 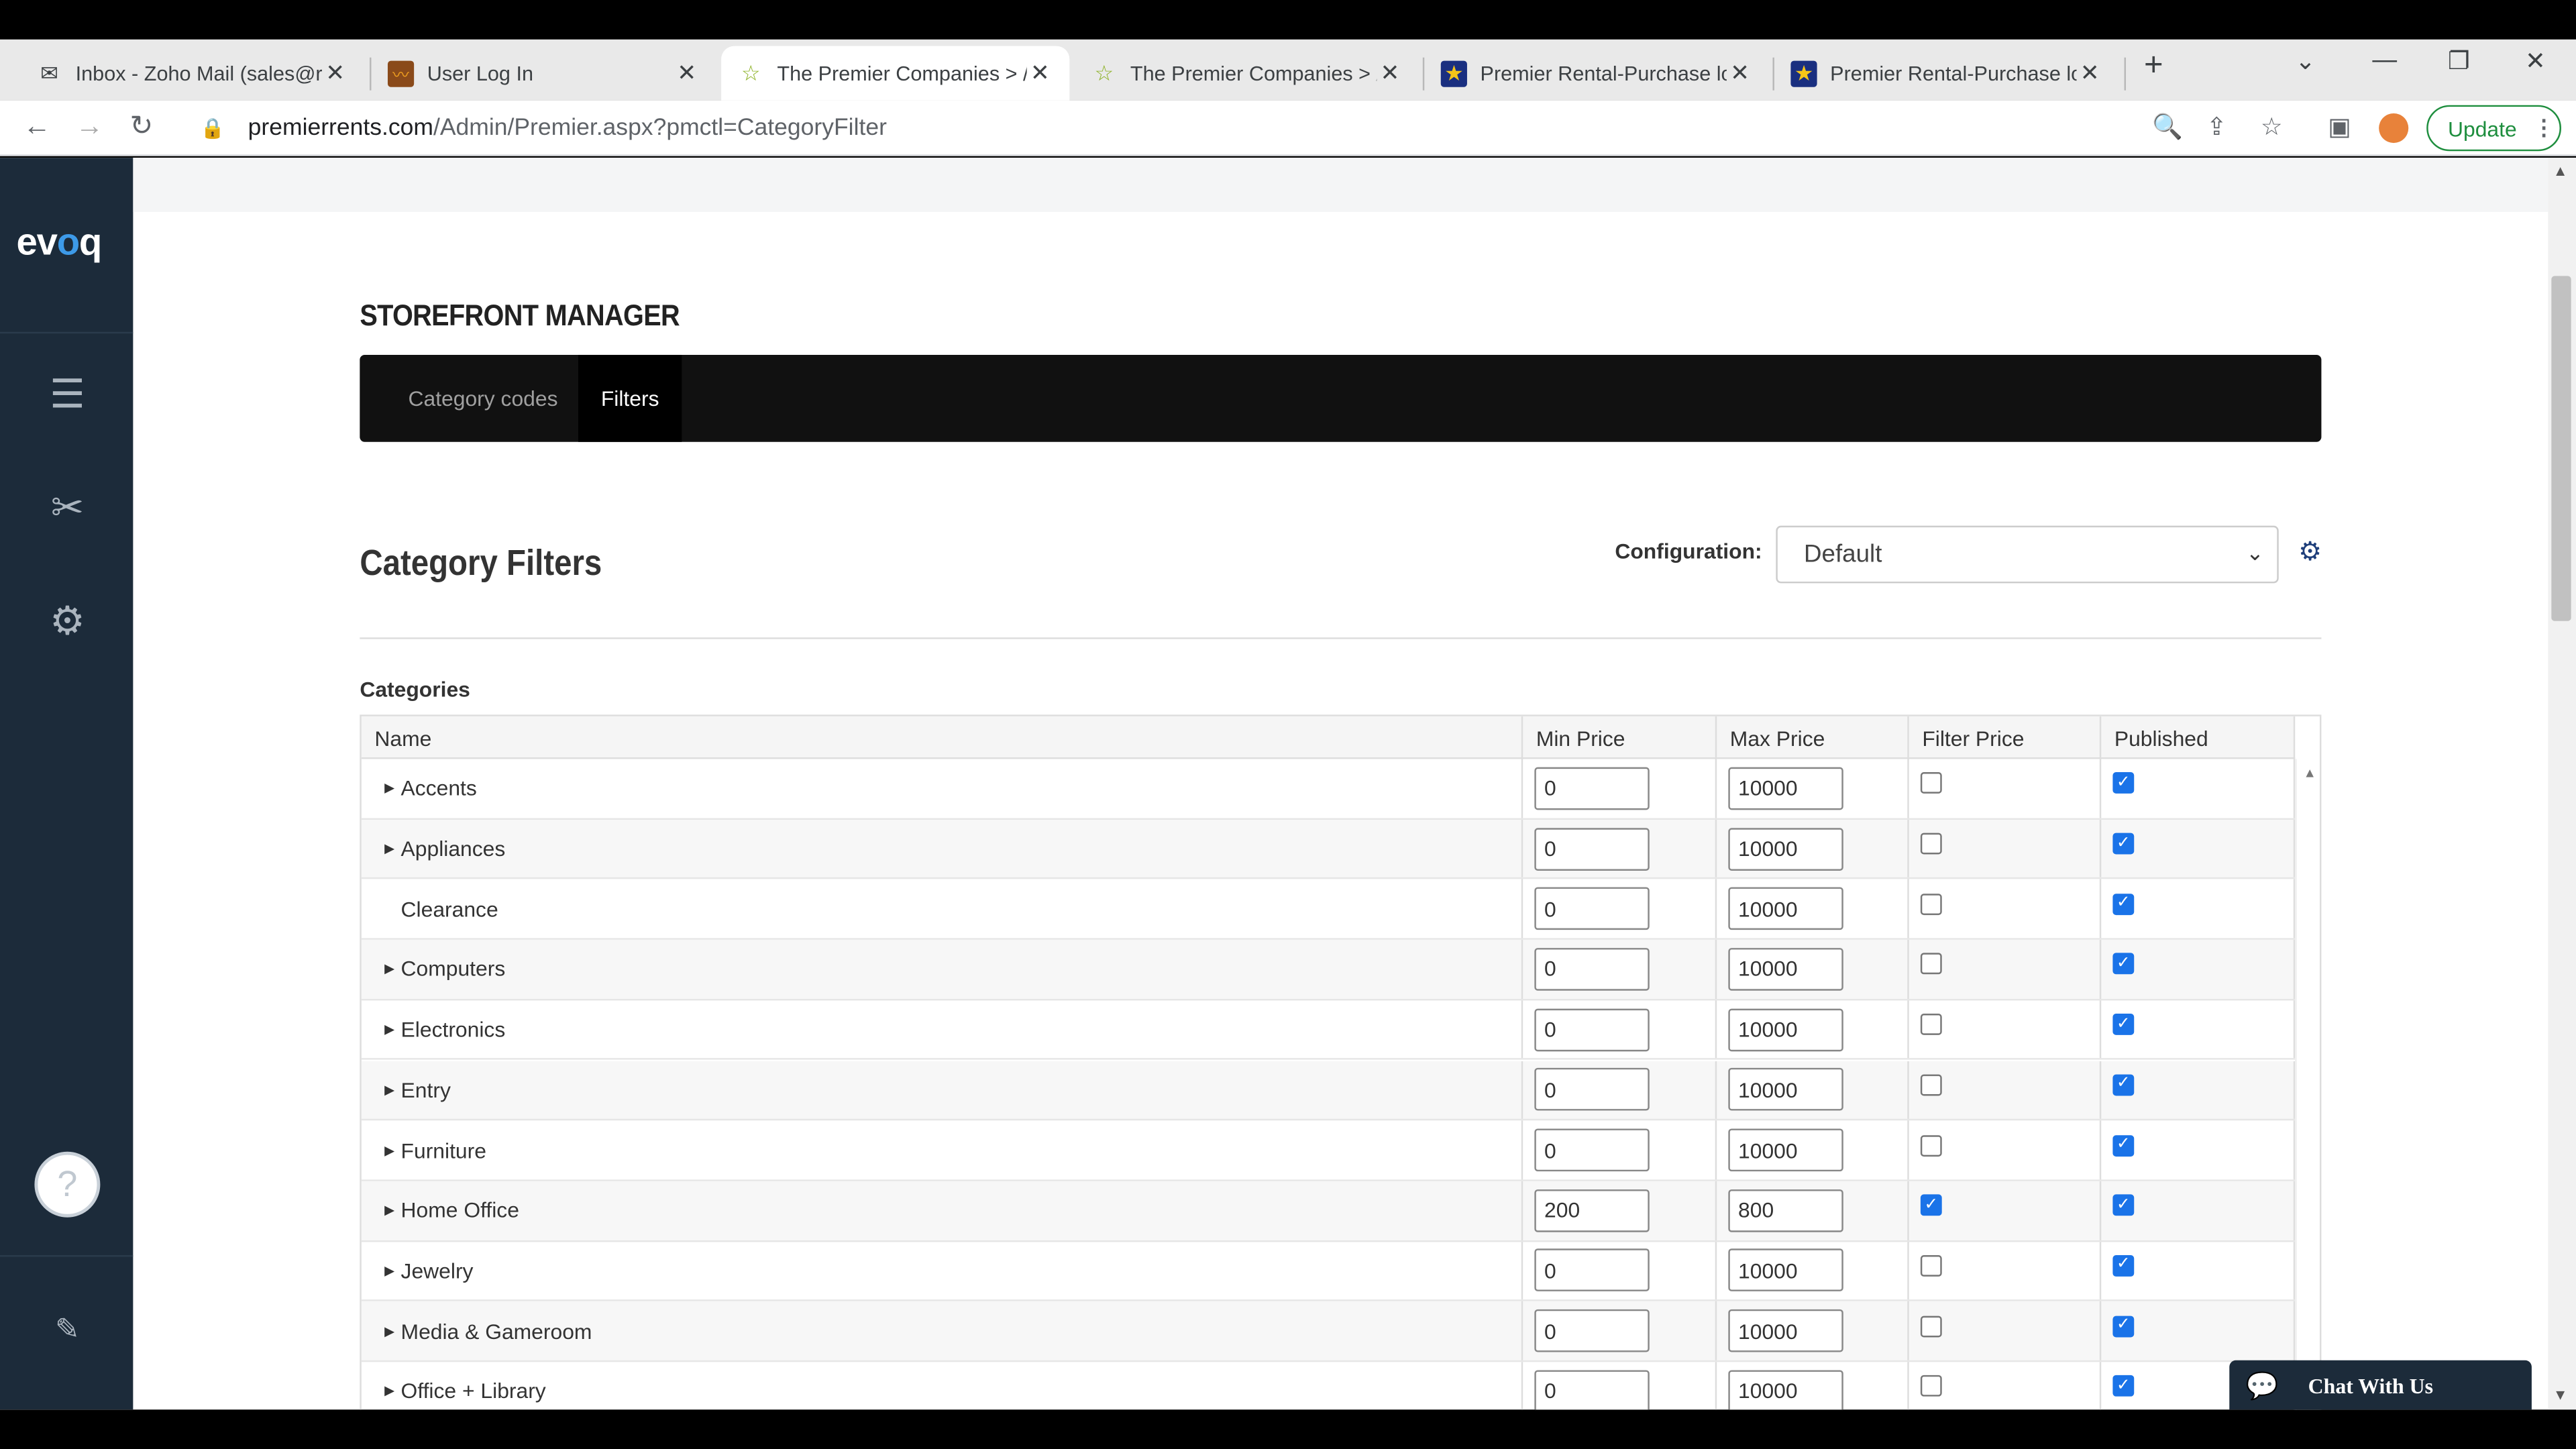 What do you see at coordinates (191, 73) in the screenshot?
I see `browser-tab: ✉ Inbox - Zoho Mail (sales@r ✕` at bounding box center [191, 73].